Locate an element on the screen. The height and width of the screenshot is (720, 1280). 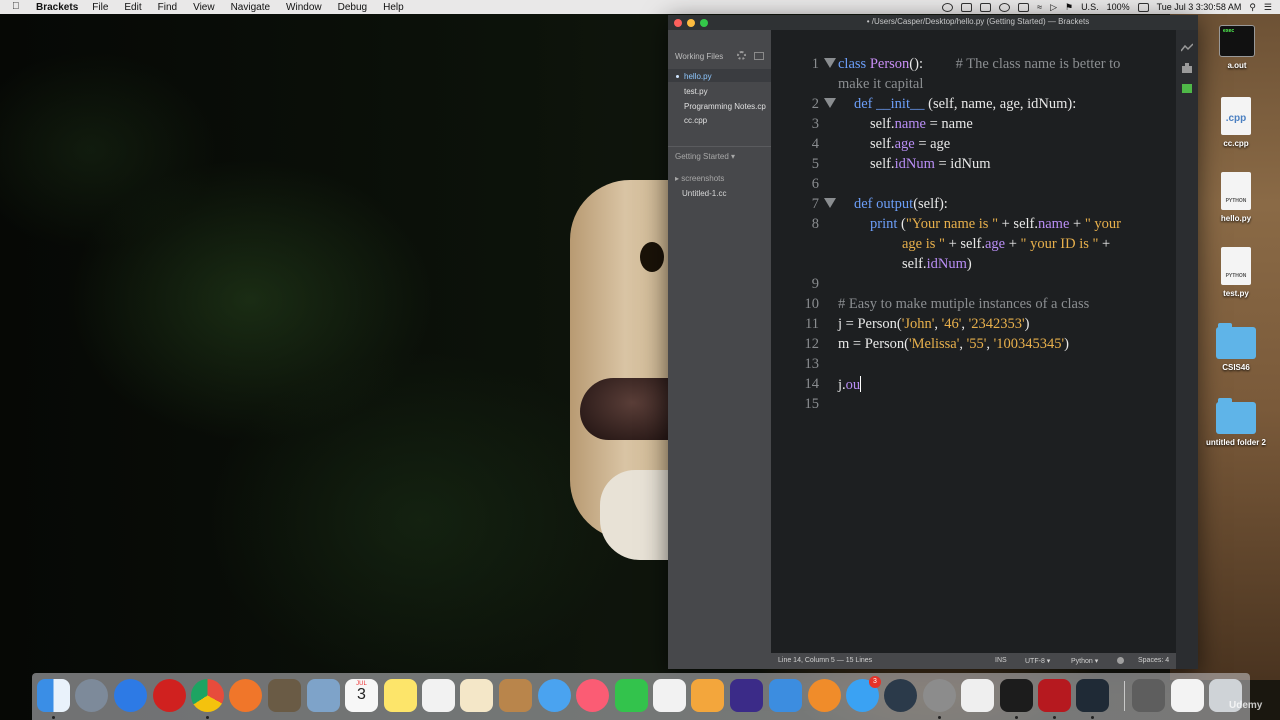
line-number: 6 is located at coordinates (815, 184).